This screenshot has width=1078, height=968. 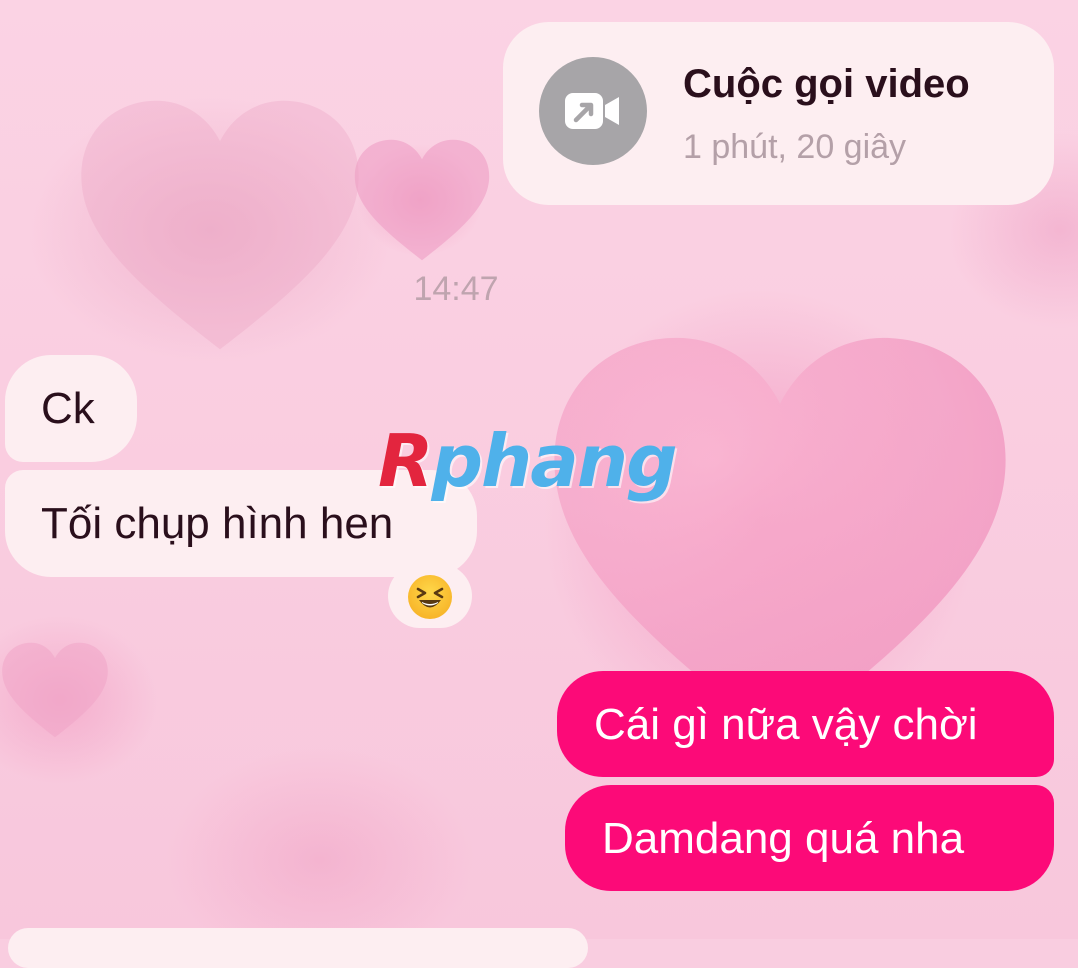 I want to click on incoming-message-bubble: Ck, so click(x=71, y=408).